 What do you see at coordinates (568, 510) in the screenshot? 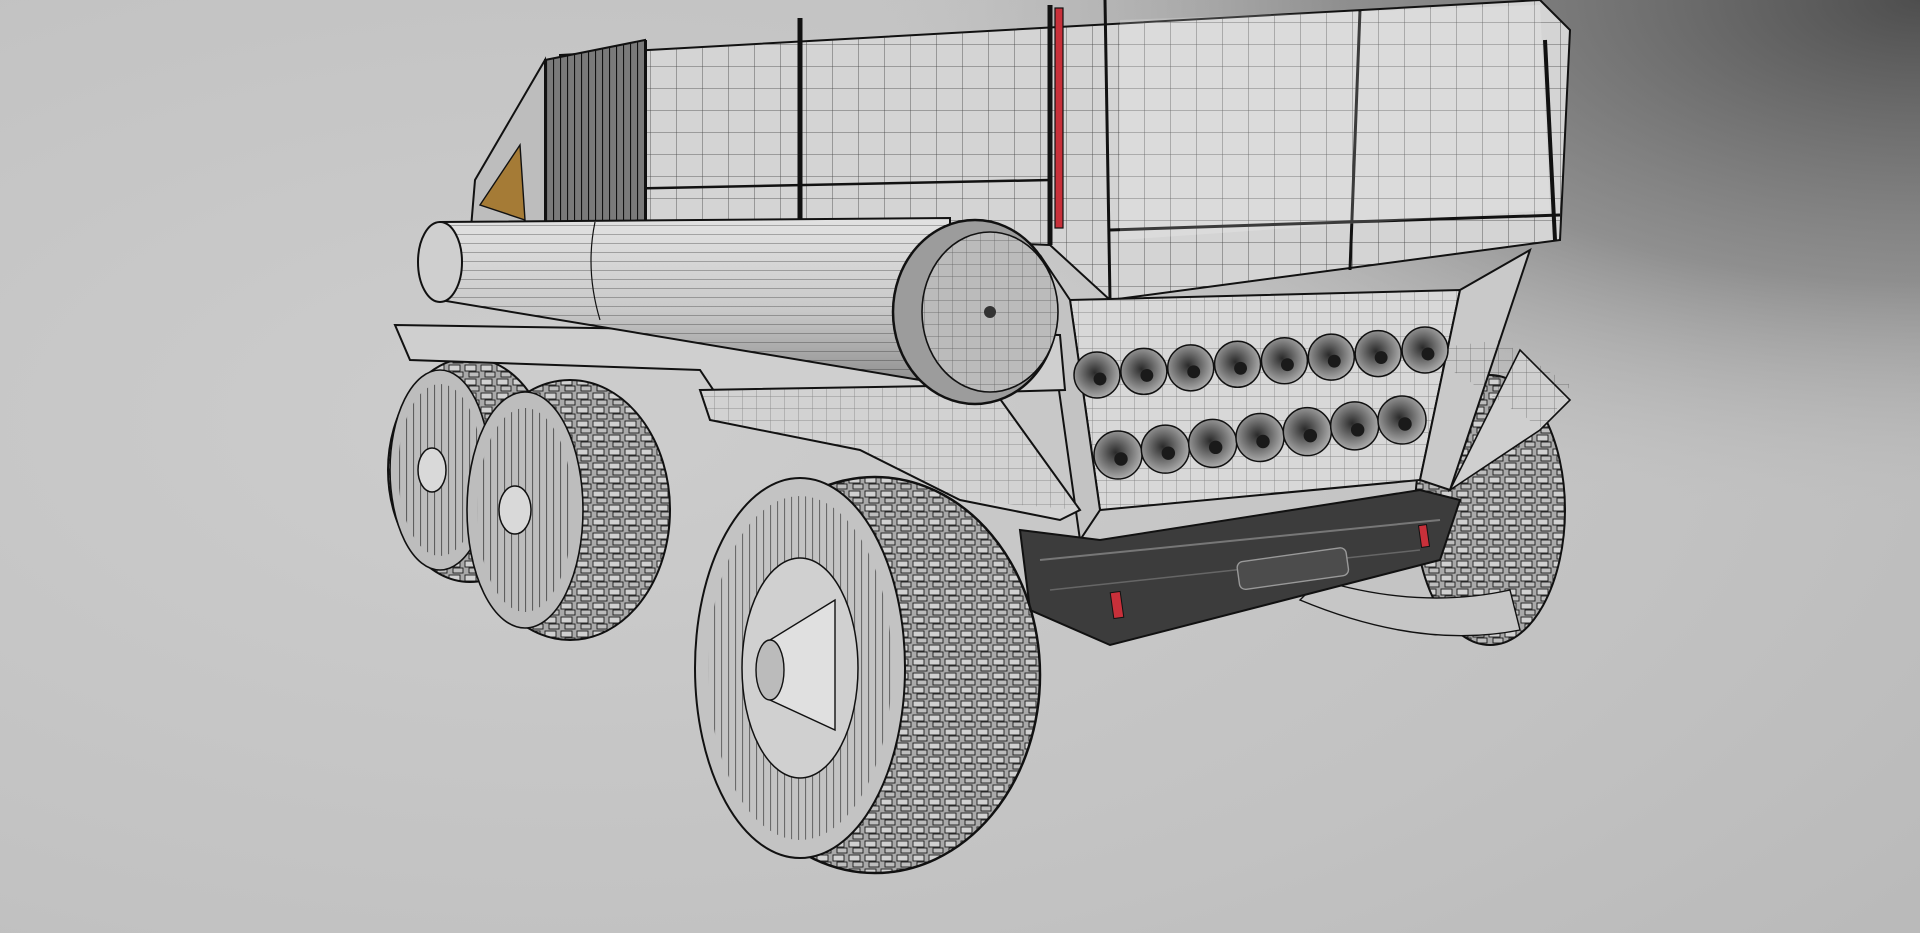
I see `wheel-middle-far` at bounding box center [568, 510].